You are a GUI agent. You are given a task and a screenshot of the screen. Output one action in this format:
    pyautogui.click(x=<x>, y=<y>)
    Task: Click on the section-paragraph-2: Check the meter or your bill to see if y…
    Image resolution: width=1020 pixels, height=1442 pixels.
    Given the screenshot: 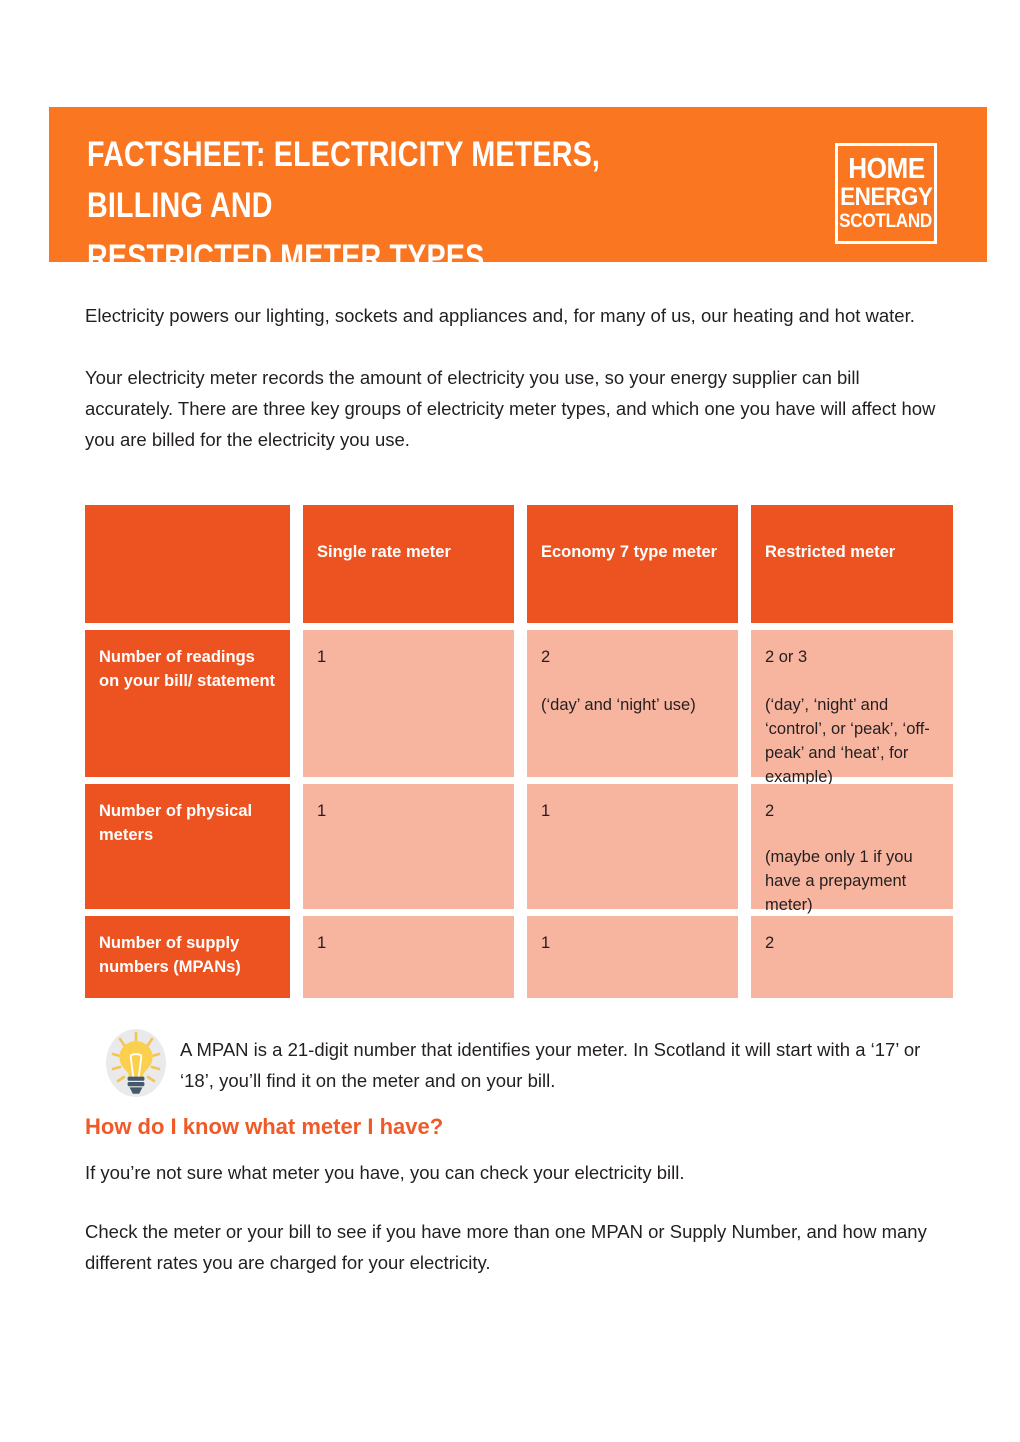 What is the action you would take?
    pyautogui.click(x=506, y=1247)
    